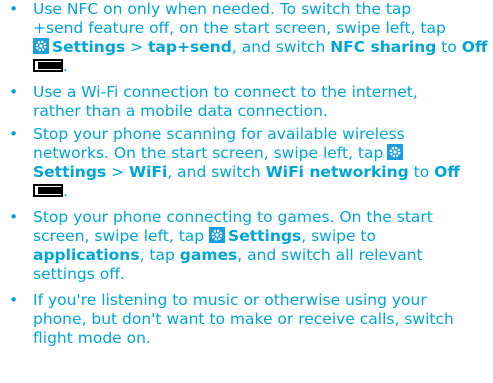  What do you see at coordinates (337, 172) in the screenshot?
I see `wifi-networking-label: WiFi networking` at bounding box center [337, 172].